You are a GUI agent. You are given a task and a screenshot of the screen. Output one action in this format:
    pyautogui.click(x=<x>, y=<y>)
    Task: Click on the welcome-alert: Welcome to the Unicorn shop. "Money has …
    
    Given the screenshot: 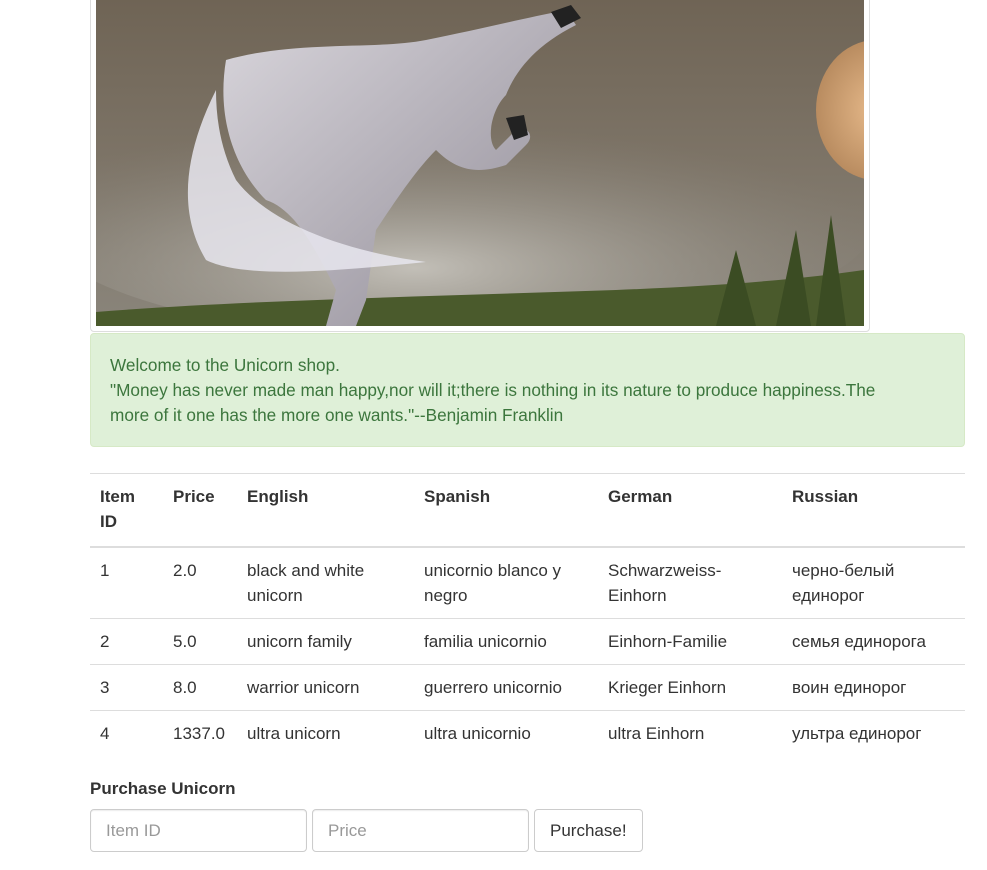 What is the action you would take?
    pyautogui.click(x=527, y=390)
    